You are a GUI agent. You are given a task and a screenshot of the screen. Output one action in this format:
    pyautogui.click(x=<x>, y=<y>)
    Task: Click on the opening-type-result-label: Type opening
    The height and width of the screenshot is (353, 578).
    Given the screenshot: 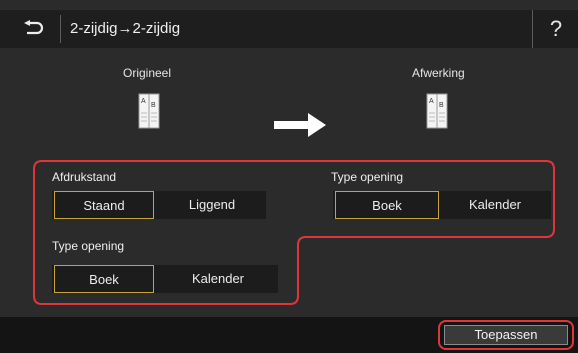 What is the action you would take?
    pyautogui.click(x=367, y=177)
    